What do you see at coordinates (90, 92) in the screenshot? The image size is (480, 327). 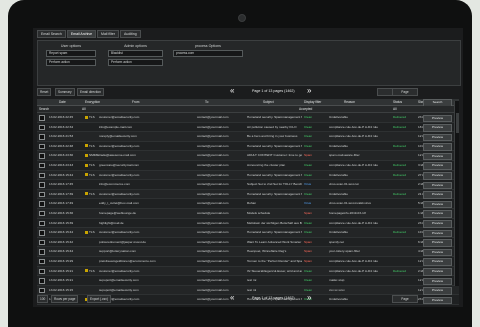 I see `email-direction-select: Email direction` at bounding box center [90, 92].